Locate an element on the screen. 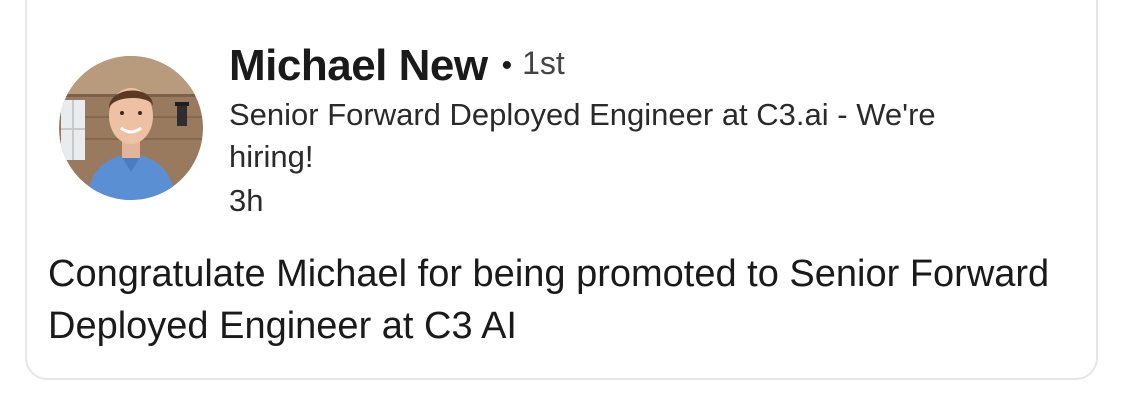 This screenshot has height=410, width=1125. author-row: Michael New • 1st is located at coordinates (397, 66).